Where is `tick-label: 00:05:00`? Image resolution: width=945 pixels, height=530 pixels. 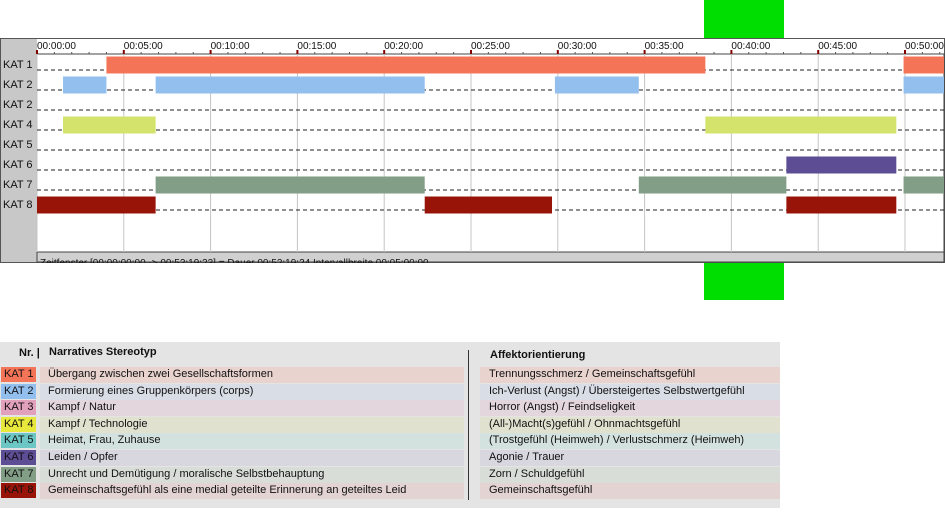
tick-label: 00:05:00 is located at coordinates (143, 46).